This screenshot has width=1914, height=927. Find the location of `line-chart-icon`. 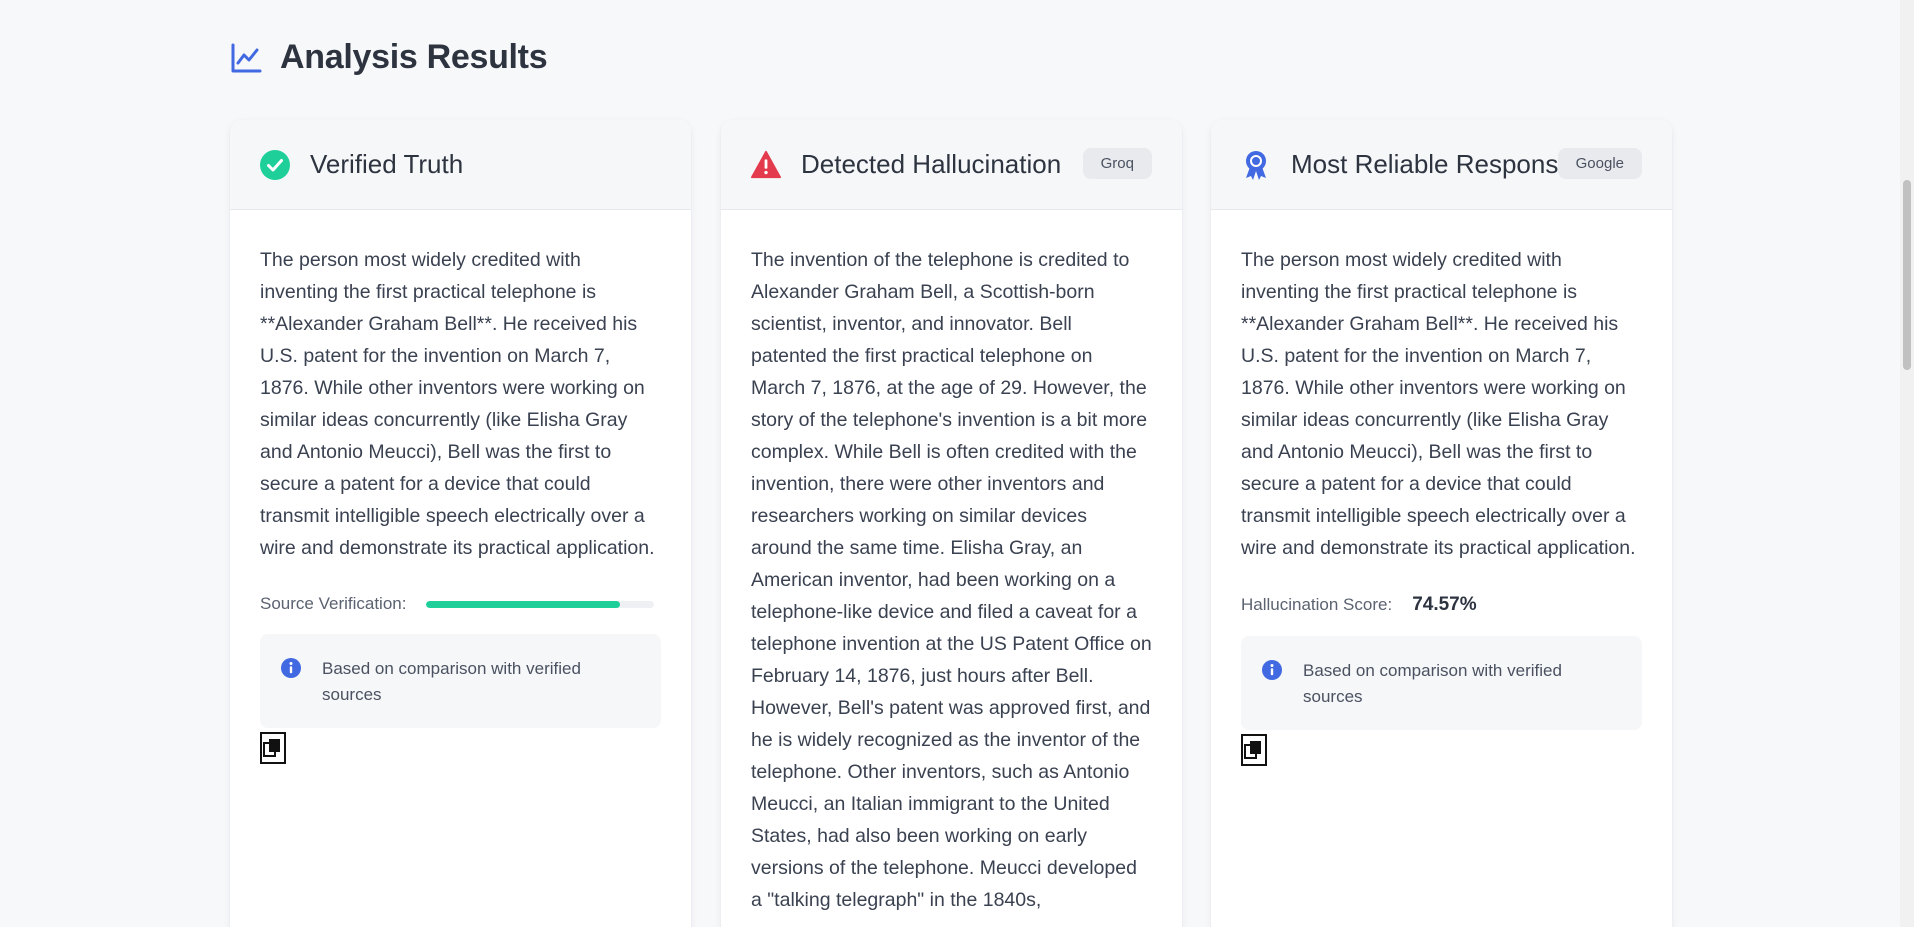

line-chart-icon is located at coordinates (246, 58).